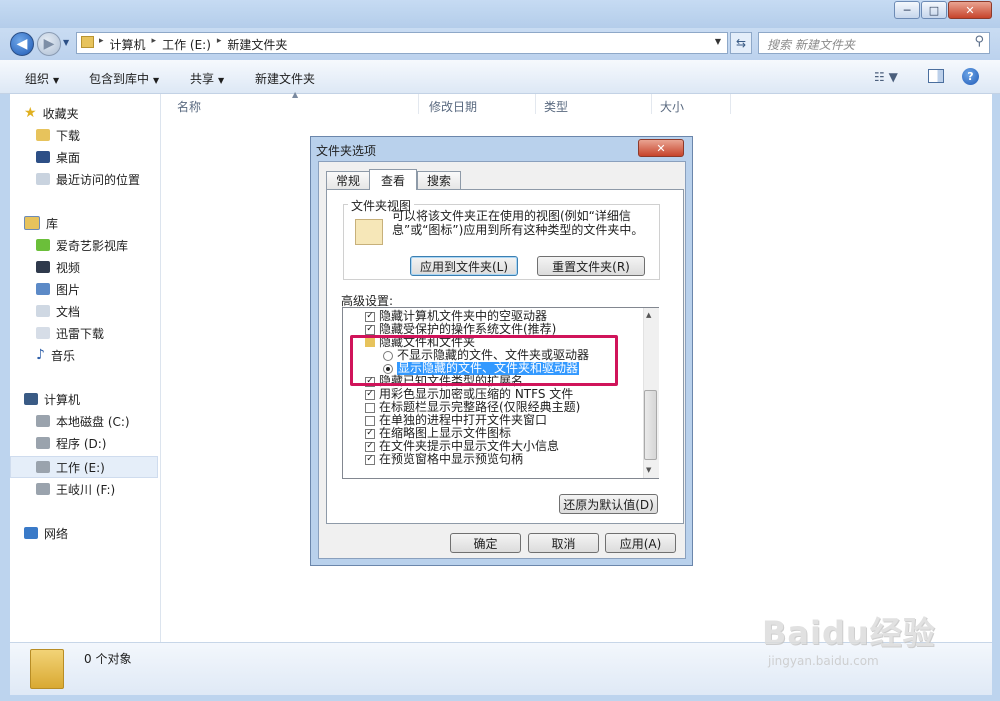 The image size is (1000, 701). I want to click on nav-downloads: 下载, so click(58, 135).